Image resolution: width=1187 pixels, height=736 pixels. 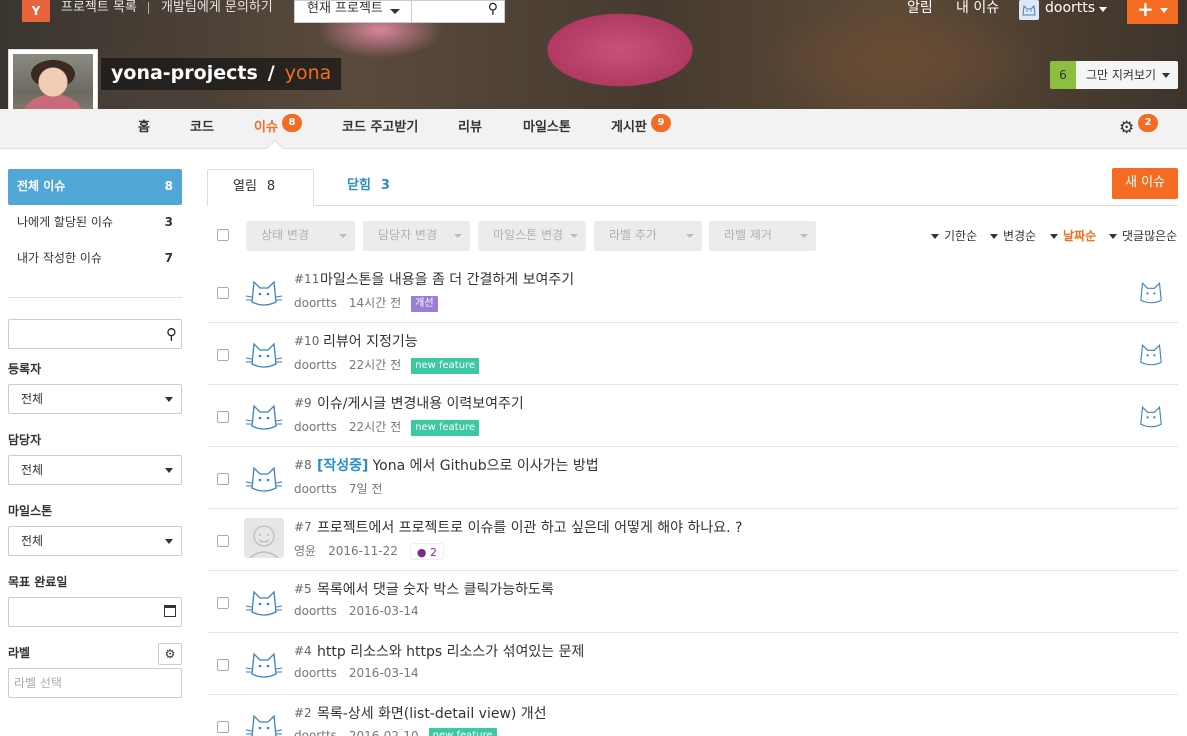 What do you see at coordinates (432, 713) in the screenshot?
I see `issue-title-link: 목록-상세 화면(list-detail view) 개선` at bounding box center [432, 713].